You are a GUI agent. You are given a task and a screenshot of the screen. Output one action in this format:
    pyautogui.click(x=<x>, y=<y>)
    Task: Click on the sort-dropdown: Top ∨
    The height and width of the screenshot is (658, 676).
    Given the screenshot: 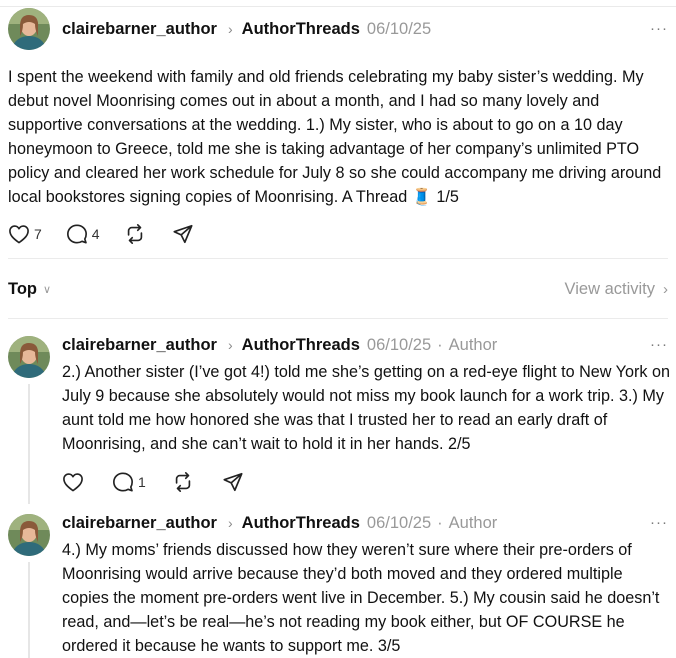 What is the action you would take?
    pyautogui.click(x=29, y=289)
    